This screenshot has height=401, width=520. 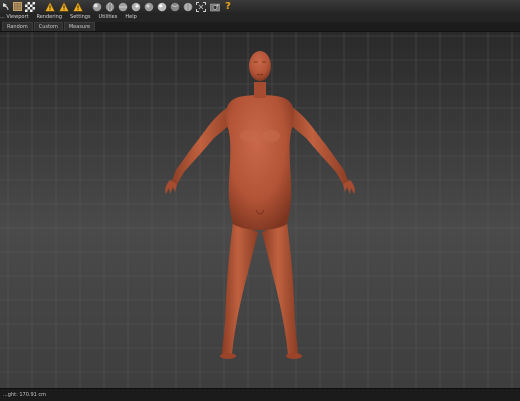 What do you see at coordinates (79, 26) in the screenshot?
I see `tab-measure: Measure` at bounding box center [79, 26].